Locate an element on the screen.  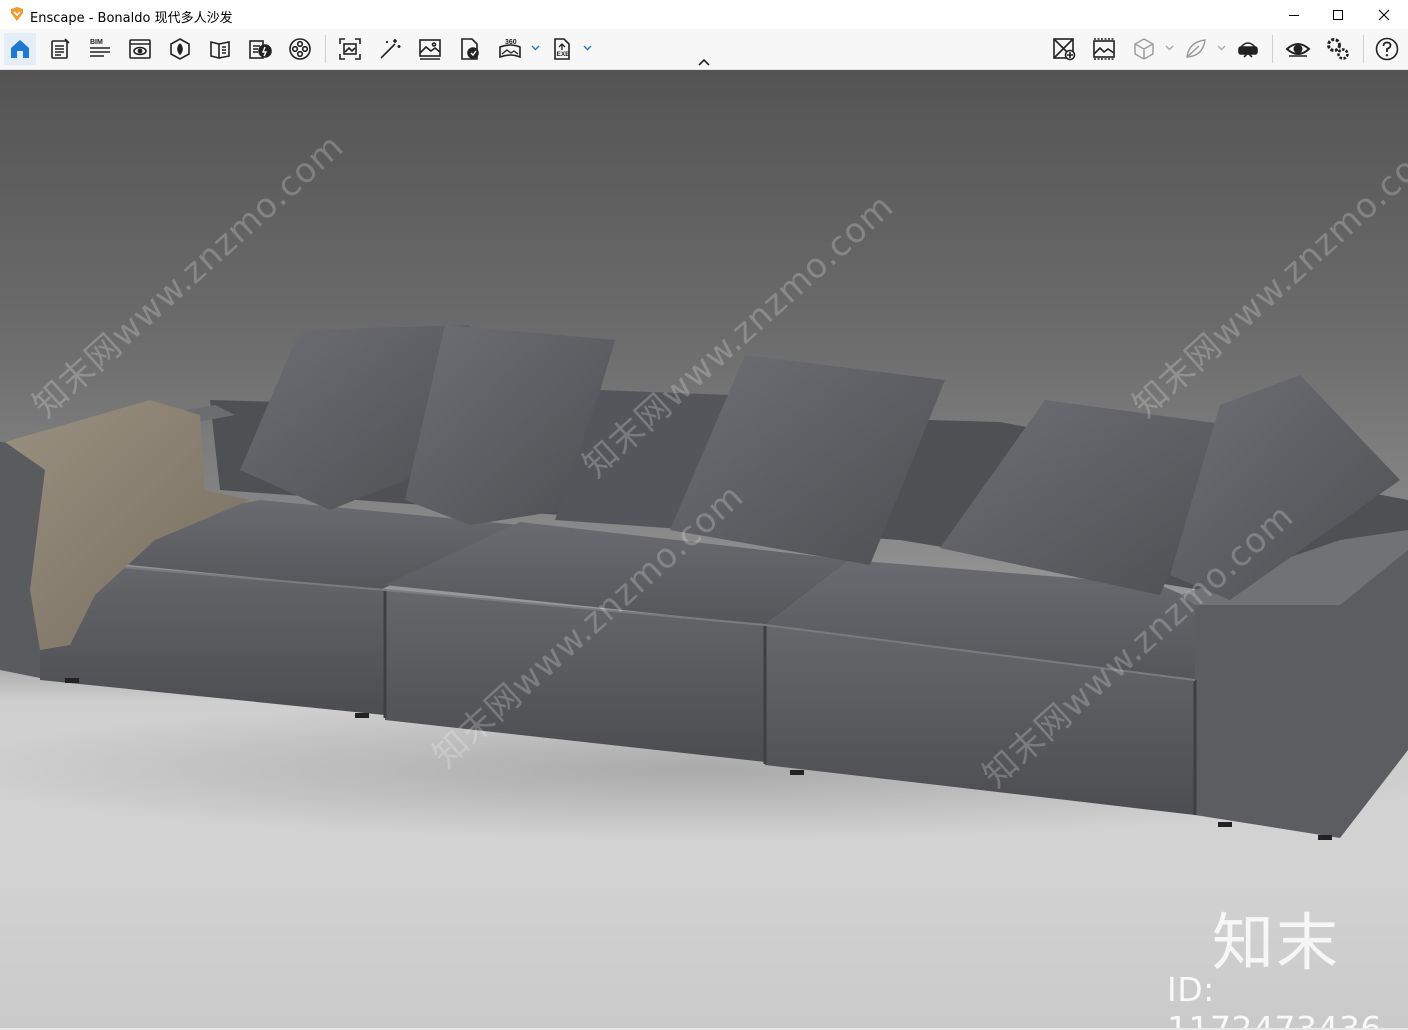
chevron-up-icon is located at coordinates (704, 62).